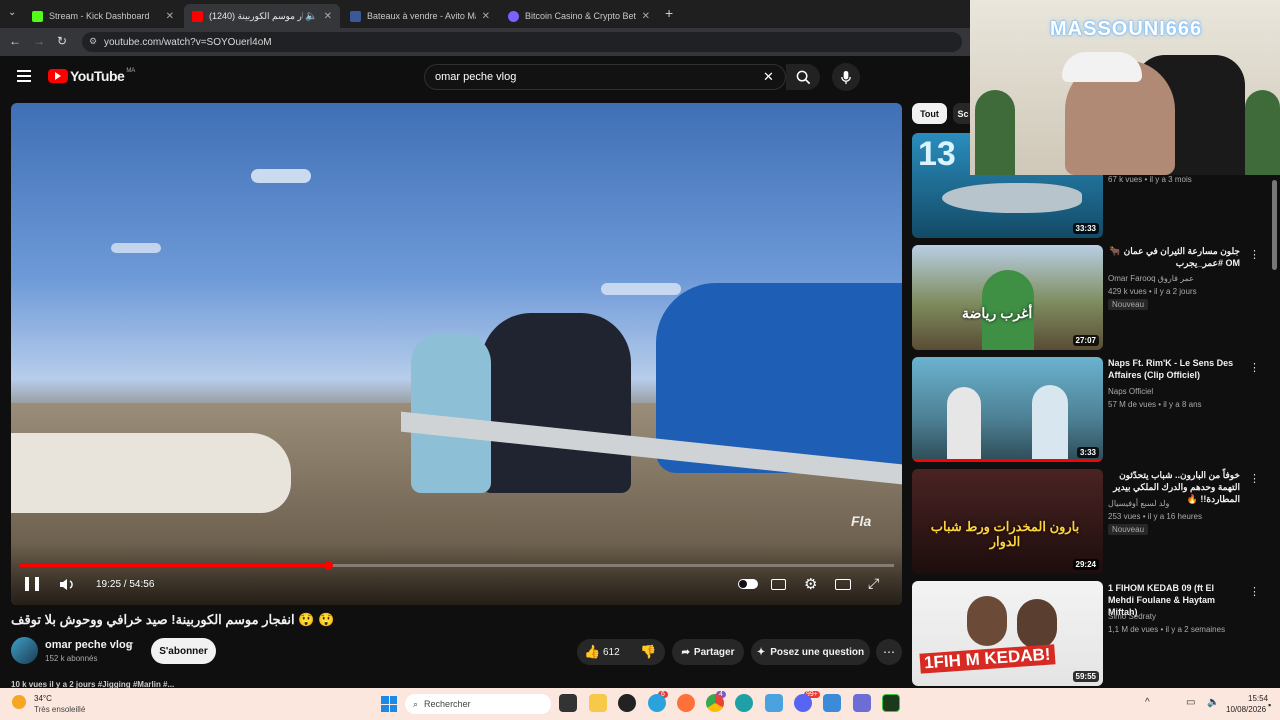 This screenshot has height=720, width=1280. Describe the element at coordinates (1190, 702) in the screenshot. I see `network-icon: ▭` at that location.